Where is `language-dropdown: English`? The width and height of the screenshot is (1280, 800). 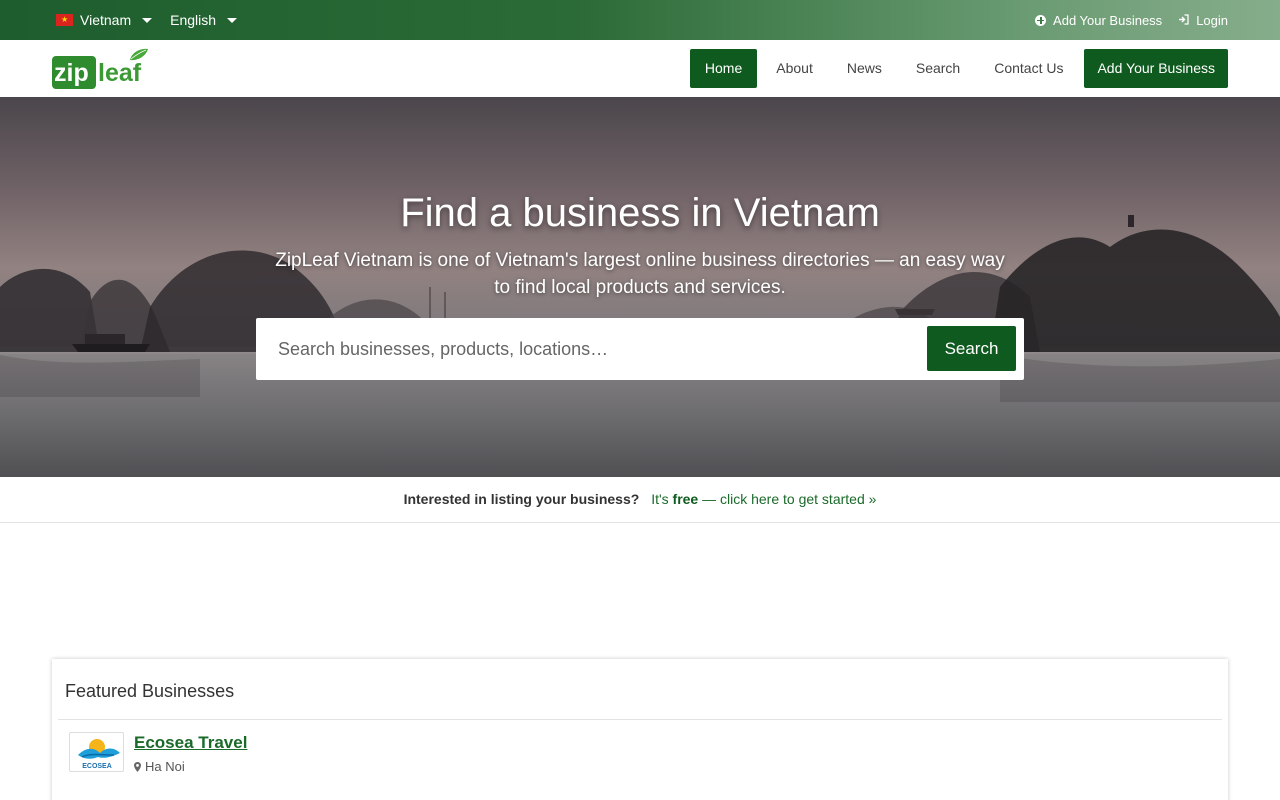
language-dropdown: English is located at coordinates (204, 20).